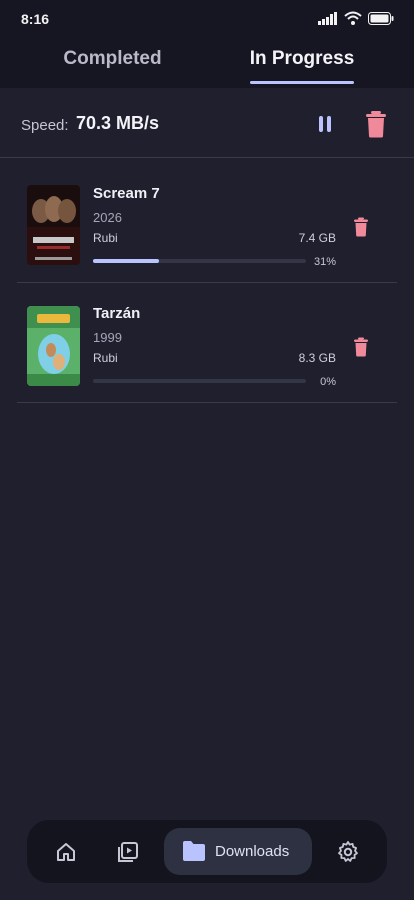 The width and height of the screenshot is (414, 900). Describe the element at coordinates (112, 59) in the screenshot. I see `tab-completed: Completed` at that location.